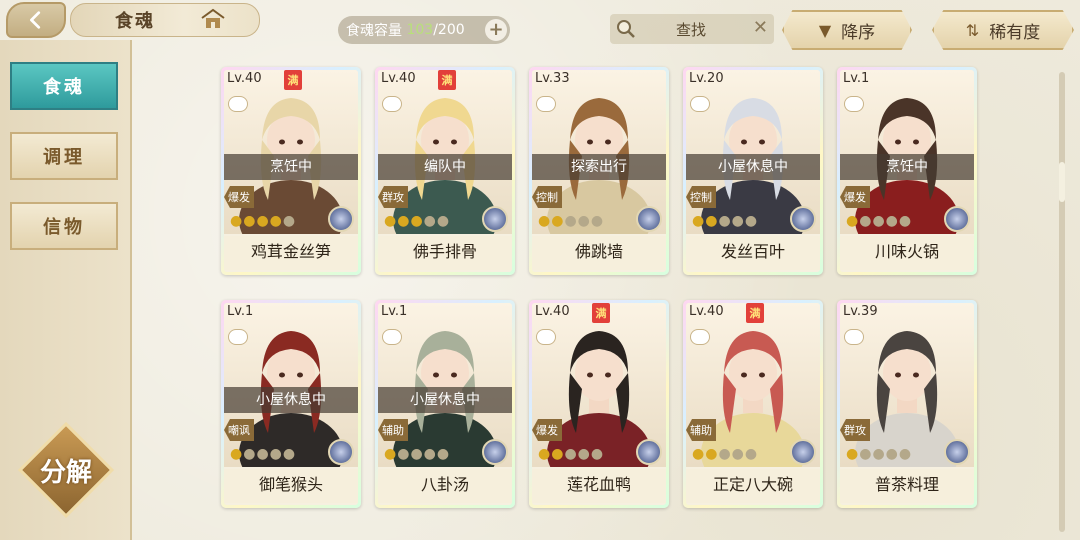 This screenshot has height=540, width=1080. Describe the element at coordinates (36, 20) in the screenshot. I see `back-button` at that location.